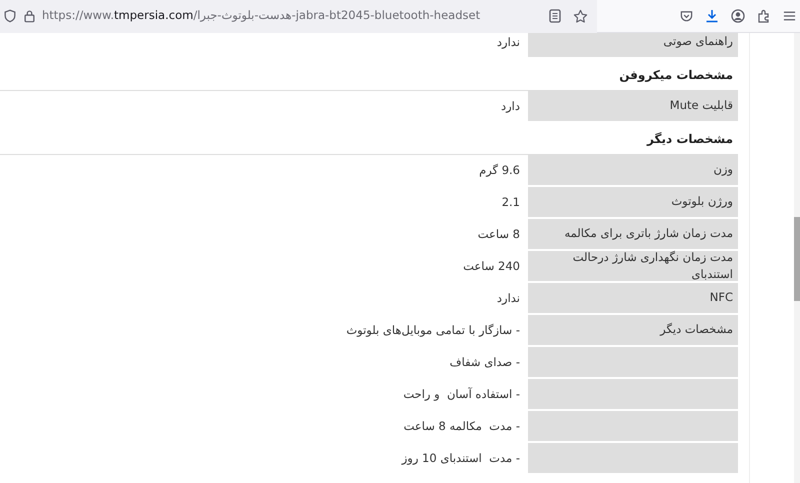  What do you see at coordinates (789, 16) in the screenshot?
I see `menu-icon` at bounding box center [789, 16].